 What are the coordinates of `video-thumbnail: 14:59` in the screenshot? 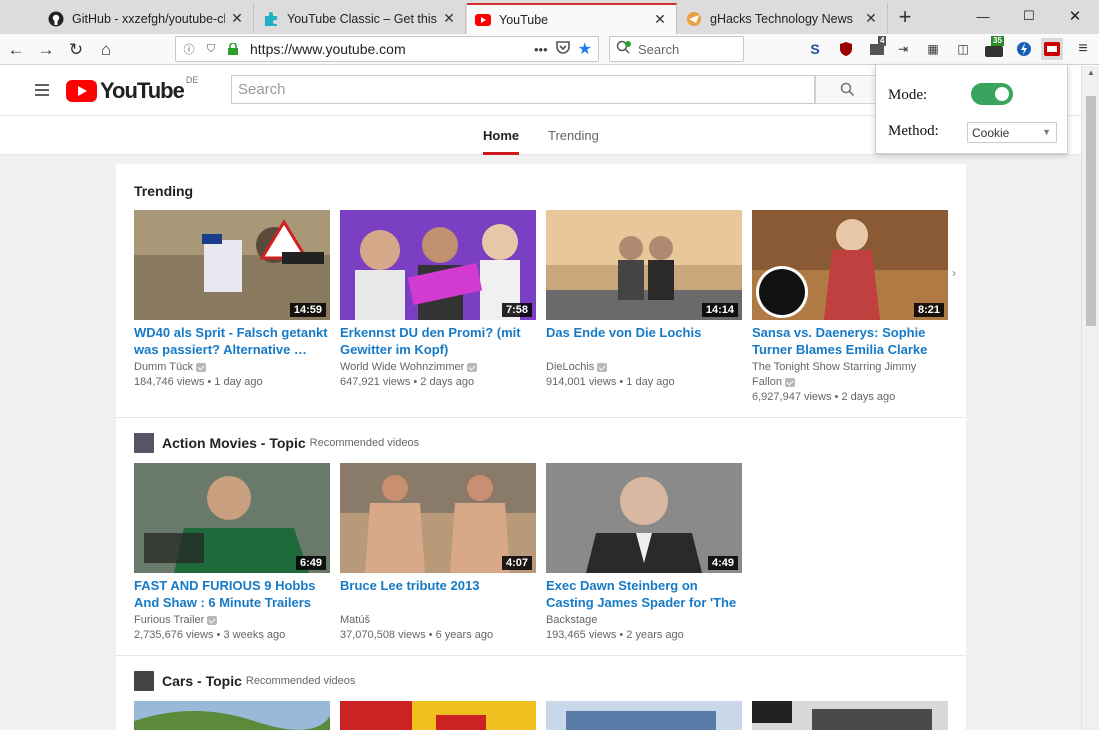 It's located at (232, 265).